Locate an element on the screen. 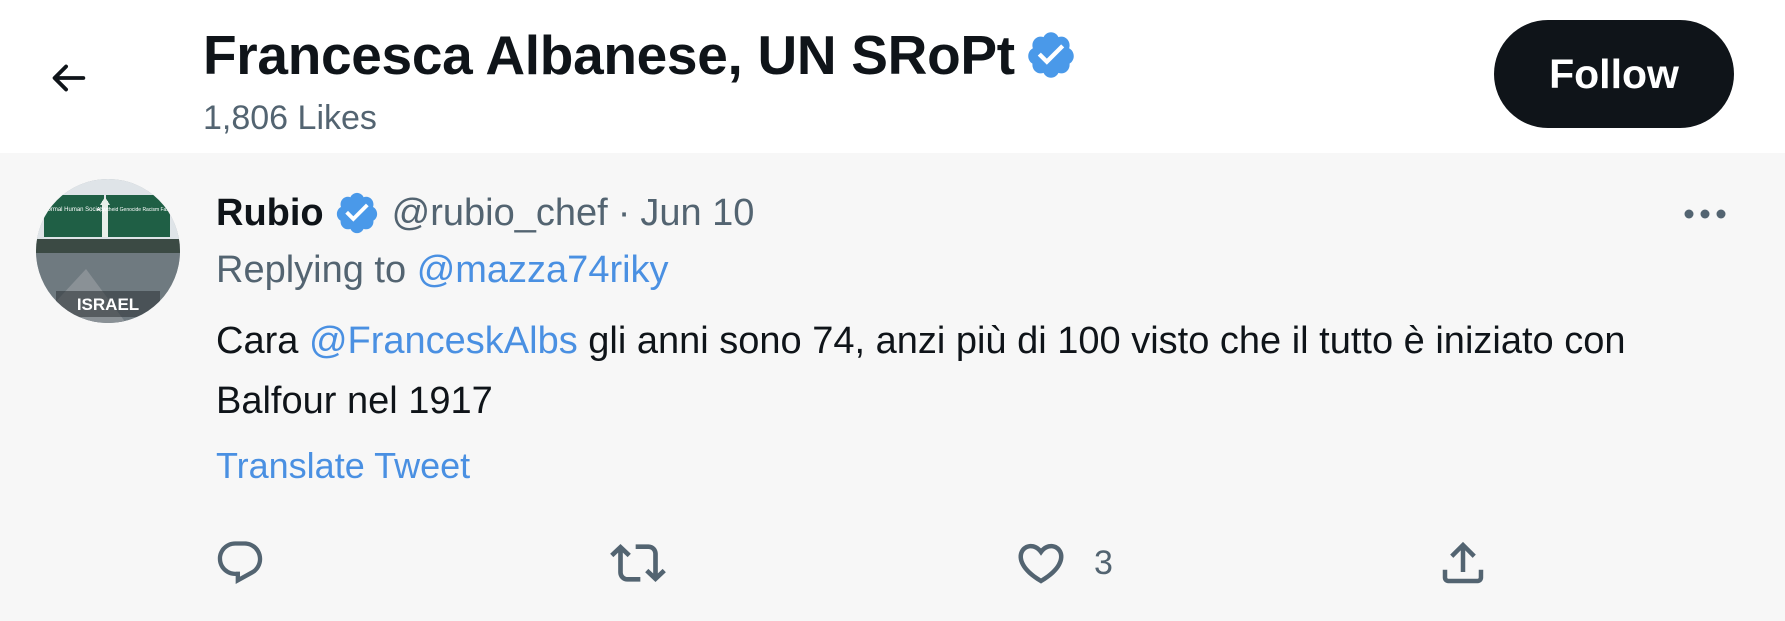 Image resolution: width=1785 pixels, height=621 pixels. likes-count: 1,806 Likes is located at coordinates (290, 118).